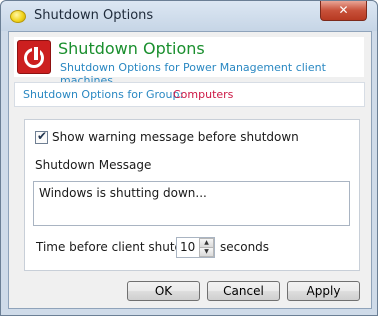 Image resolution: width=378 pixels, height=316 pixels. What do you see at coordinates (323, 291) in the screenshot?
I see `apply-button: Apply` at bounding box center [323, 291].